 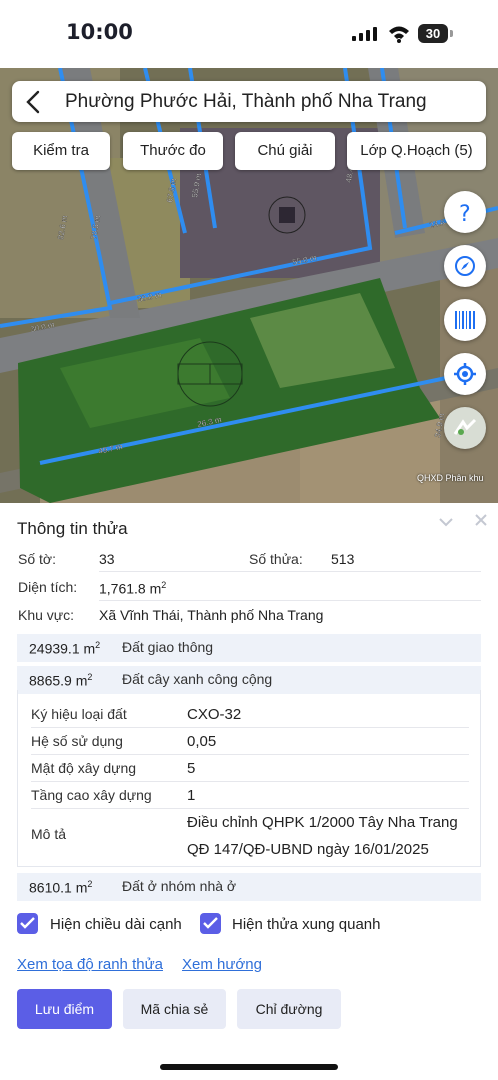 I want to click on edge-length-checkbox, so click(x=27, y=923).